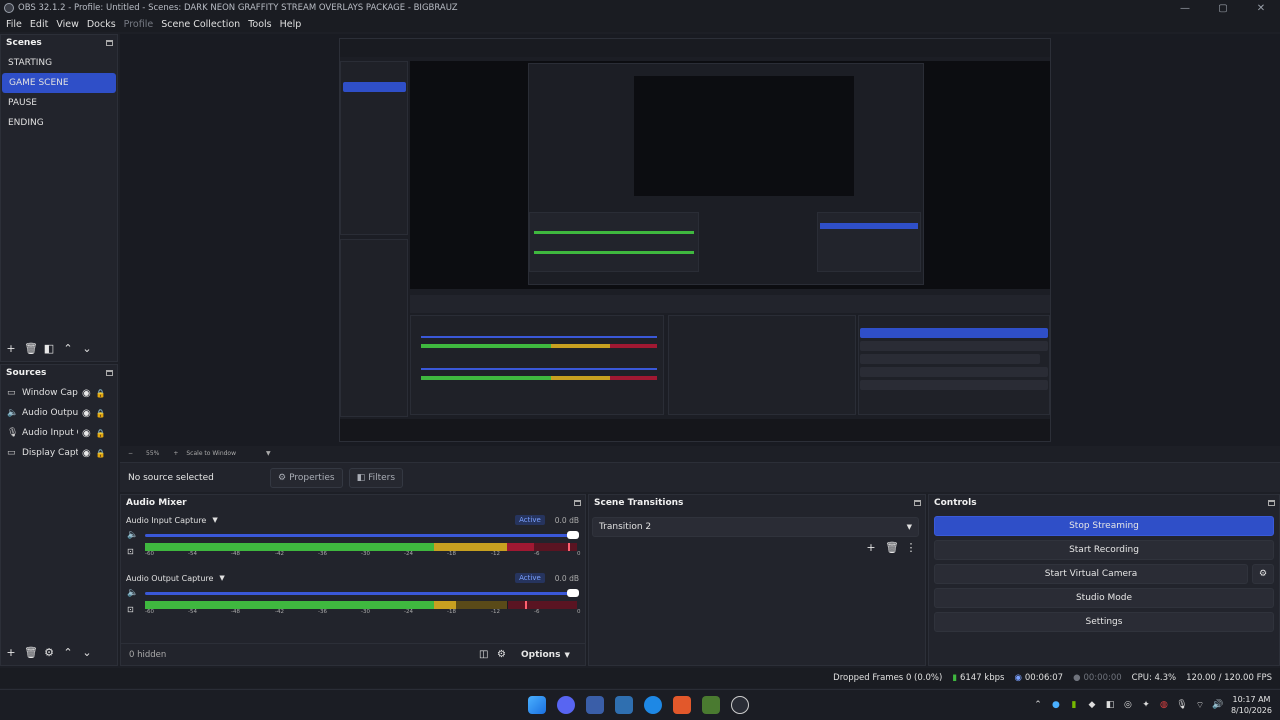 The height and width of the screenshot is (720, 1280). What do you see at coordinates (1200, 705) in the screenshot?
I see `wifi-tray-icon: ⌔` at bounding box center [1200, 705].